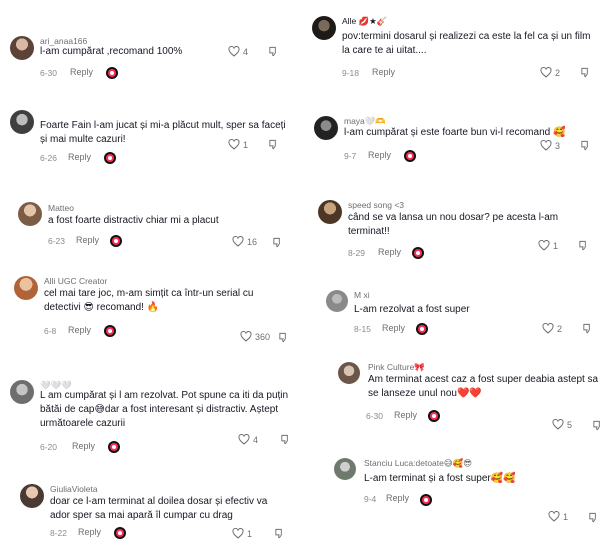  Describe the element at coordinates (558, 145) in the screenshot. I see `like-count: 3` at that location.